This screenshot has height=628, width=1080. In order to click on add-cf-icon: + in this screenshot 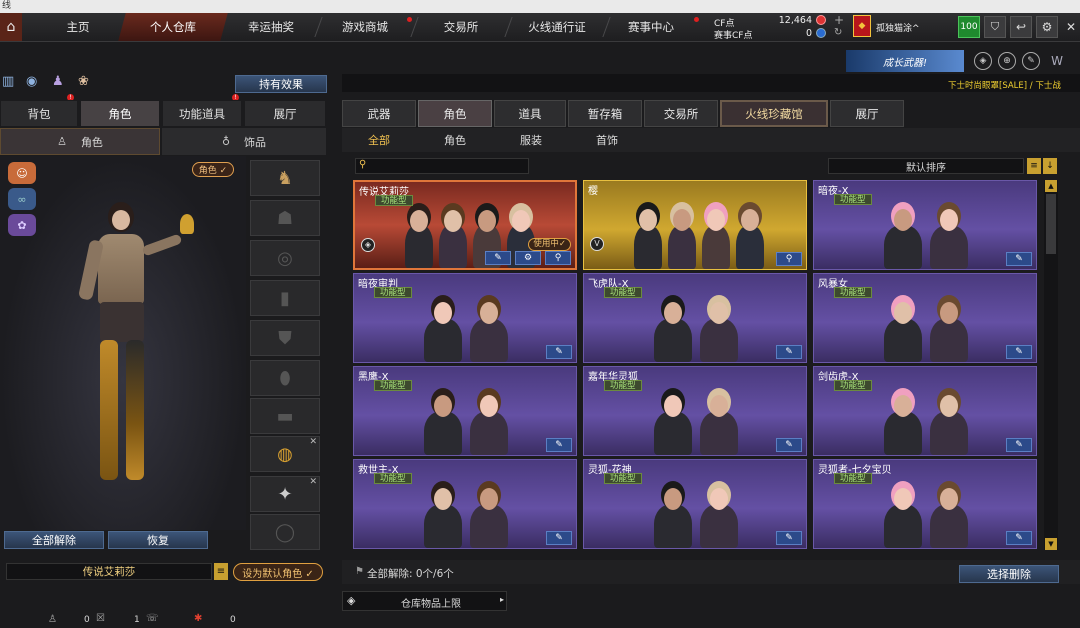, I will do `click(839, 20)`.